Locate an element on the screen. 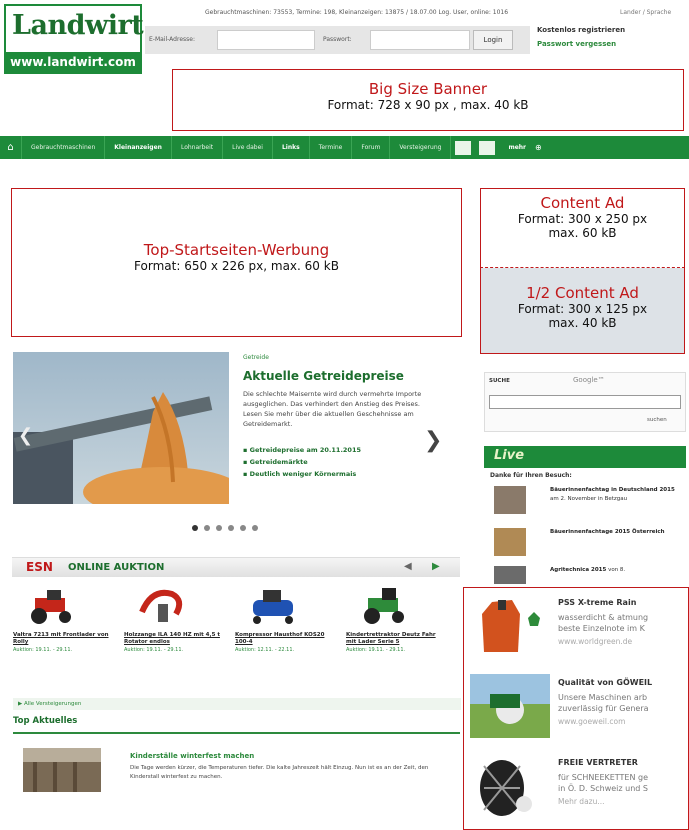 The height and width of the screenshot is (830, 689). nav-item-kleinanzeigen: Kleinanzeigen is located at coordinates (138, 147).